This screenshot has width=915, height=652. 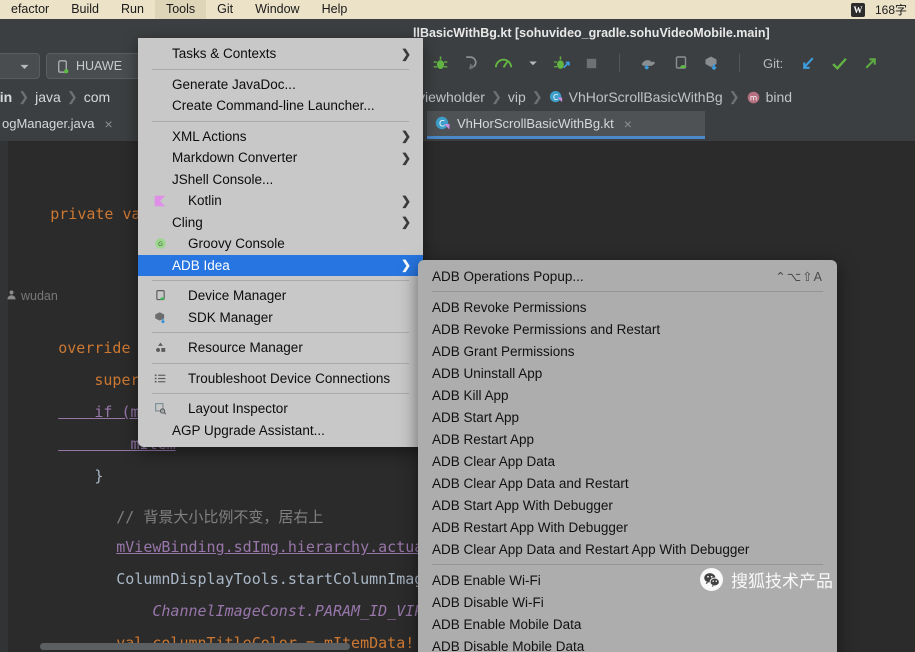 What do you see at coordinates (627, 602) in the screenshot?
I see `submenu-item-adb-disable-wifi: ADB Disable Wi-Fi` at bounding box center [627, 602].